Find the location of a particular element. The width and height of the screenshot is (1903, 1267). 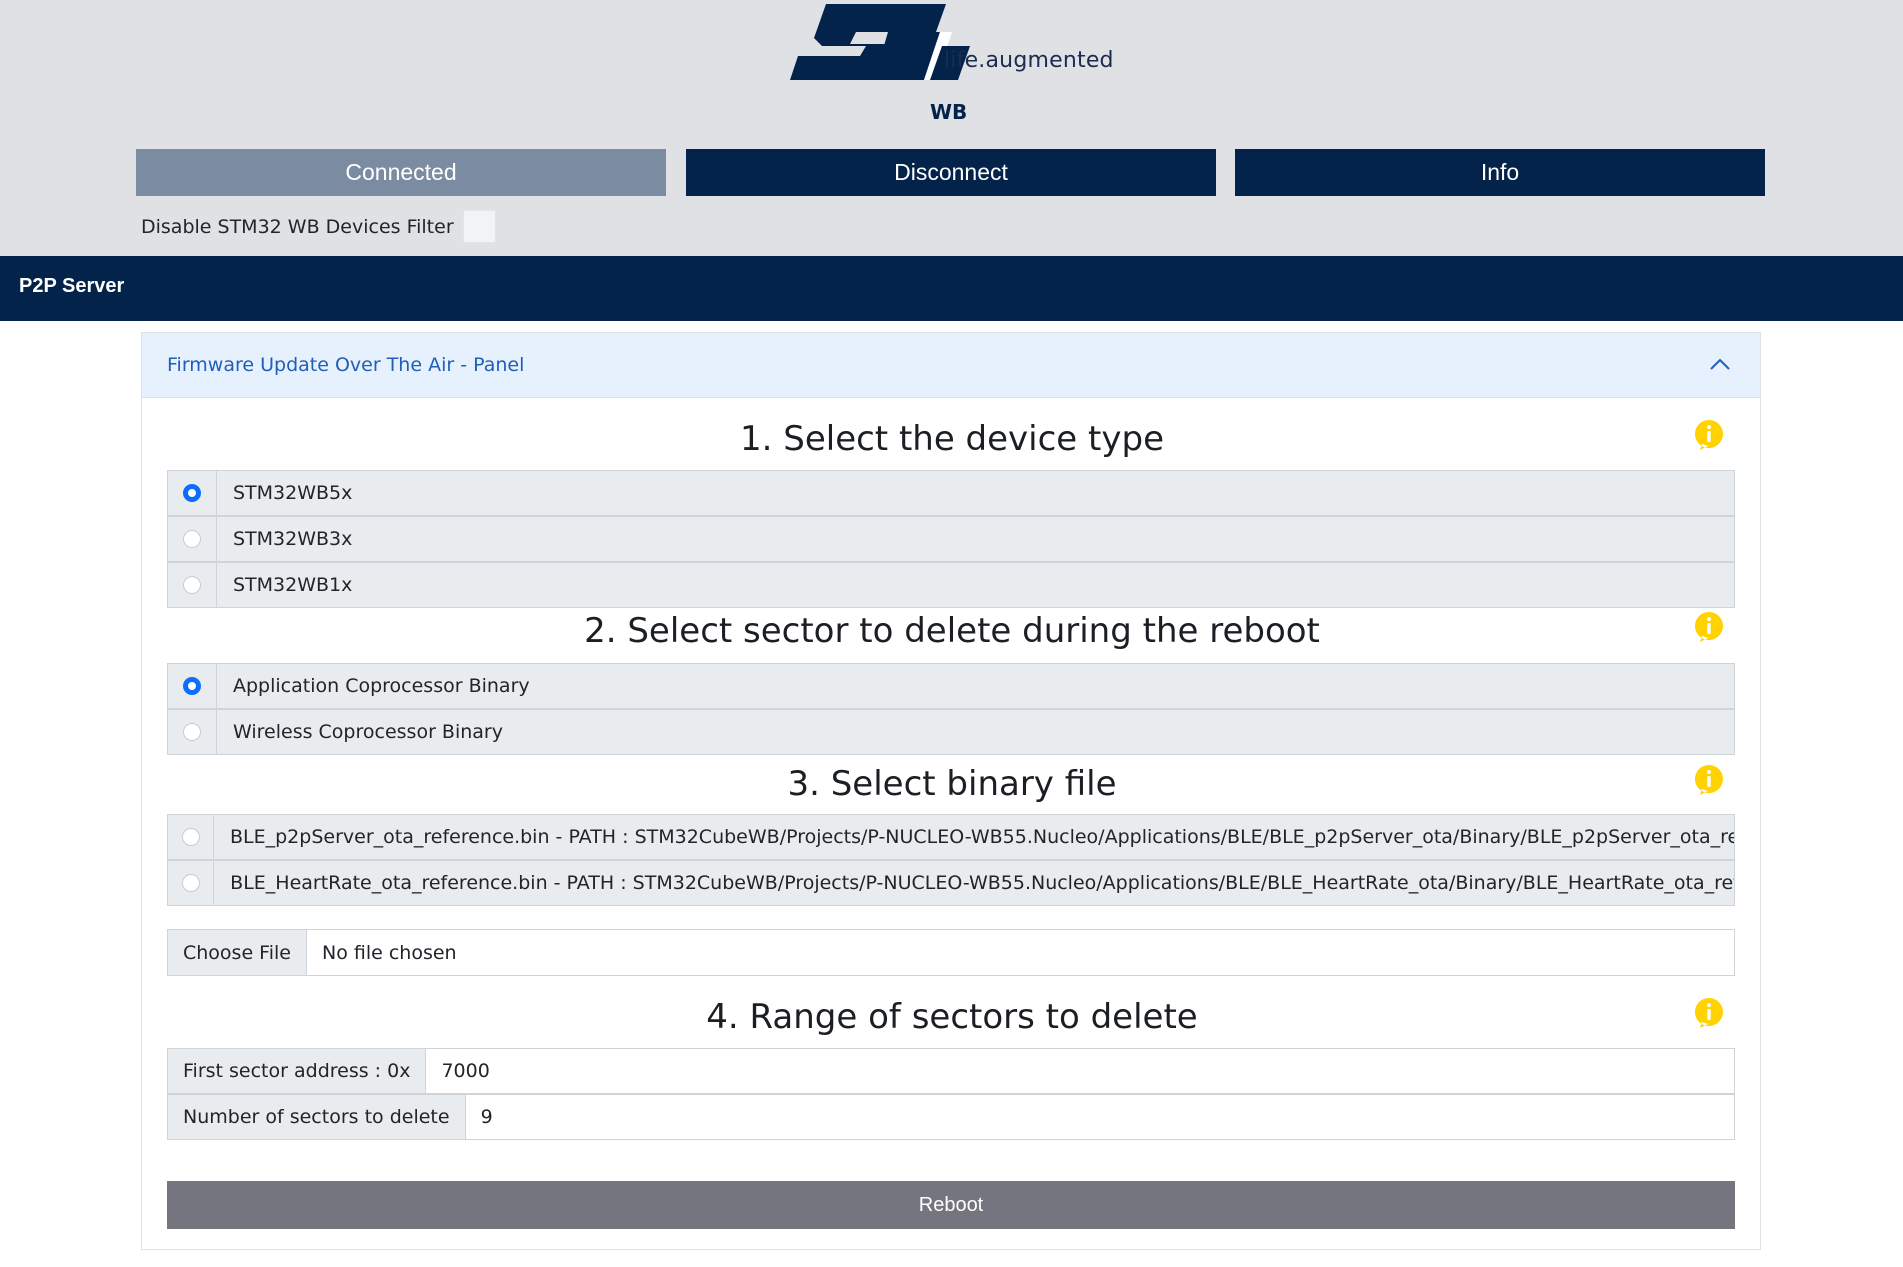

radio-label: STM32WB3x is located at coordinates (293, 539).